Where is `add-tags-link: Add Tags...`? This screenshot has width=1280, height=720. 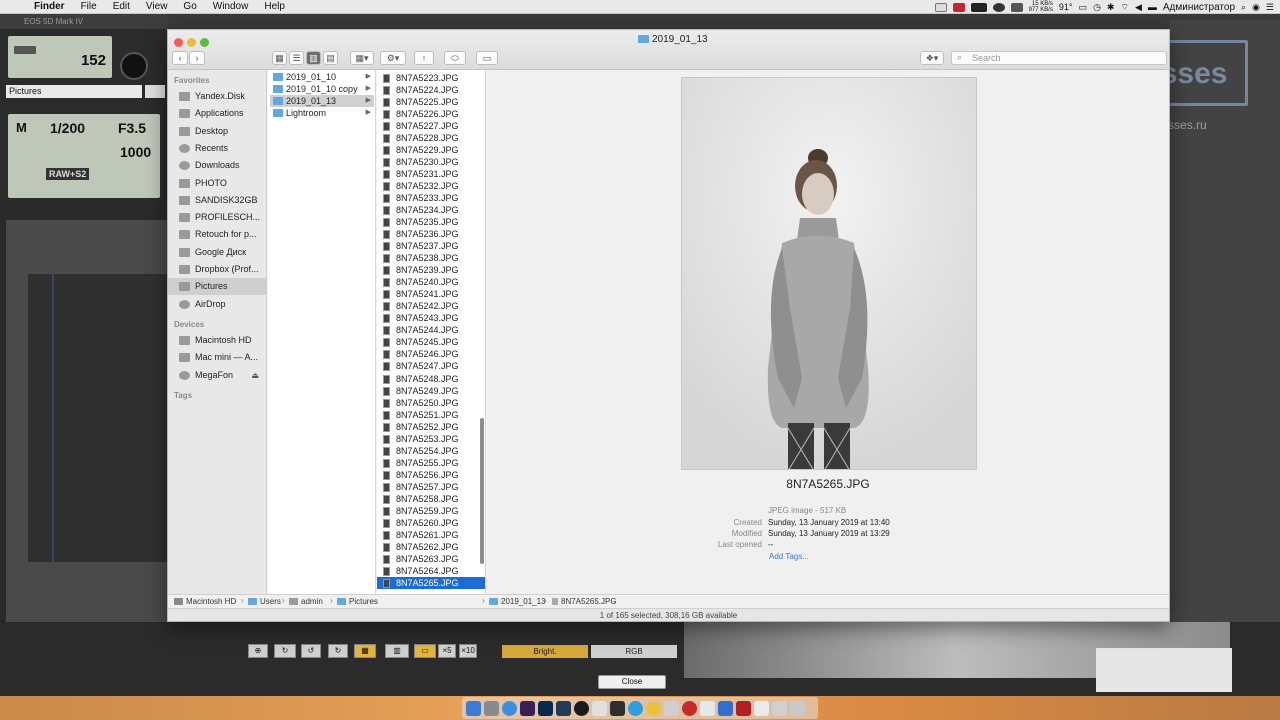
add-tags-link: Add Tags... is located at coordinates (789, 556).